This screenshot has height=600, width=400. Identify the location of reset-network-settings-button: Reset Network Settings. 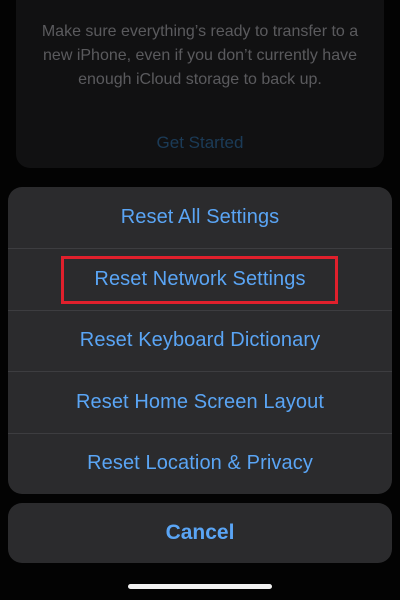
(200, 278).